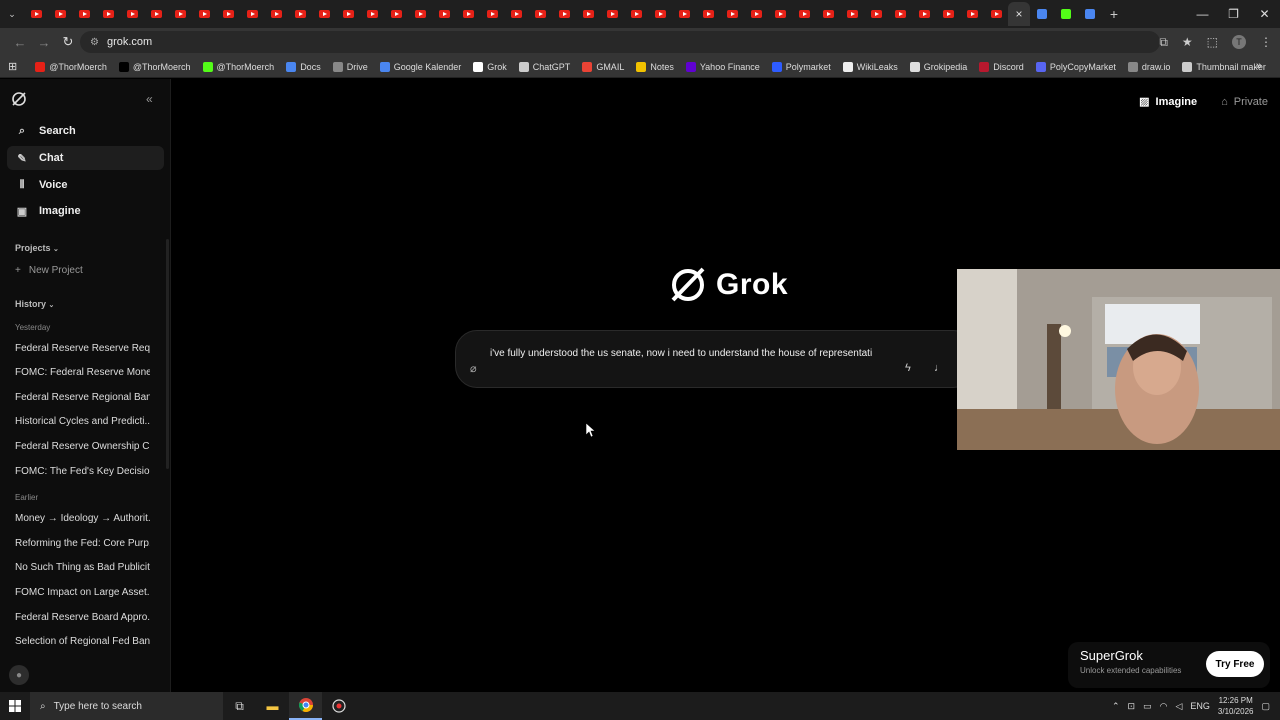 This screenshot has height=720, width=1280. Describe the element at coordinates (149, 99) in the screenshot. I see `collapse-sidebar-icon: «` at that location.